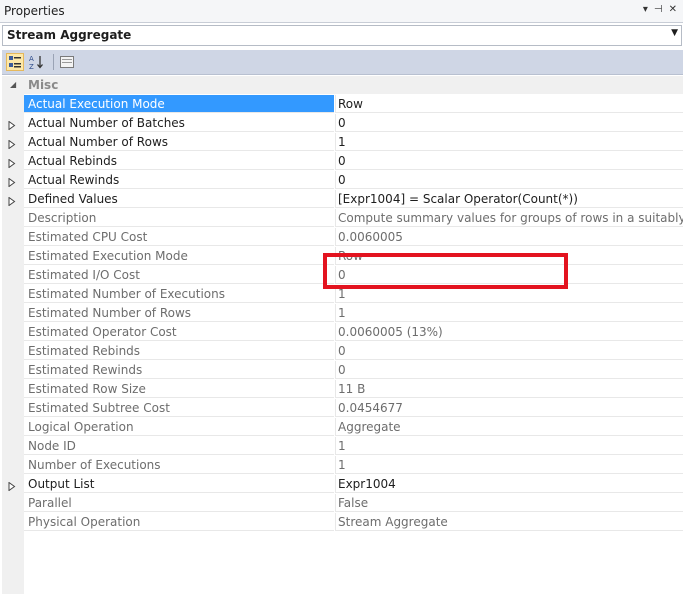 This screenshot has height=594, width=683. Describe the element at coordinates (15, 62) in the screenshot. I see `categorized-view-icon` at that location.